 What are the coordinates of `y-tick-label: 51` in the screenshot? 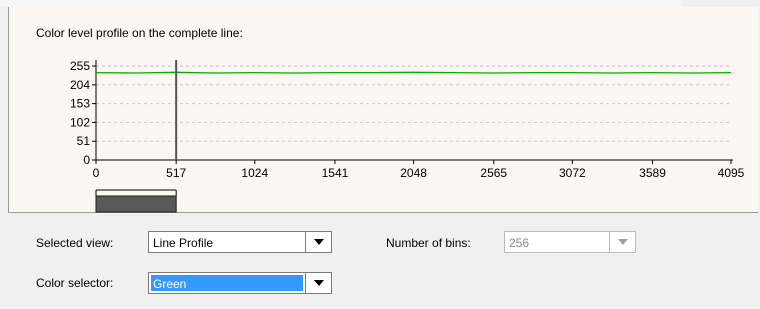 It's located at (84, 141).